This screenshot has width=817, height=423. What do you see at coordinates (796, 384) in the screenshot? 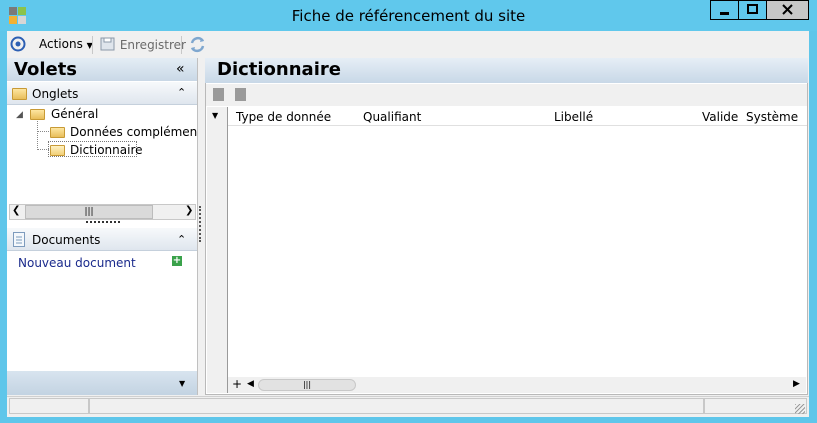
I see `scroll-right-arrow: ▶` at bounding box center [796, 384].